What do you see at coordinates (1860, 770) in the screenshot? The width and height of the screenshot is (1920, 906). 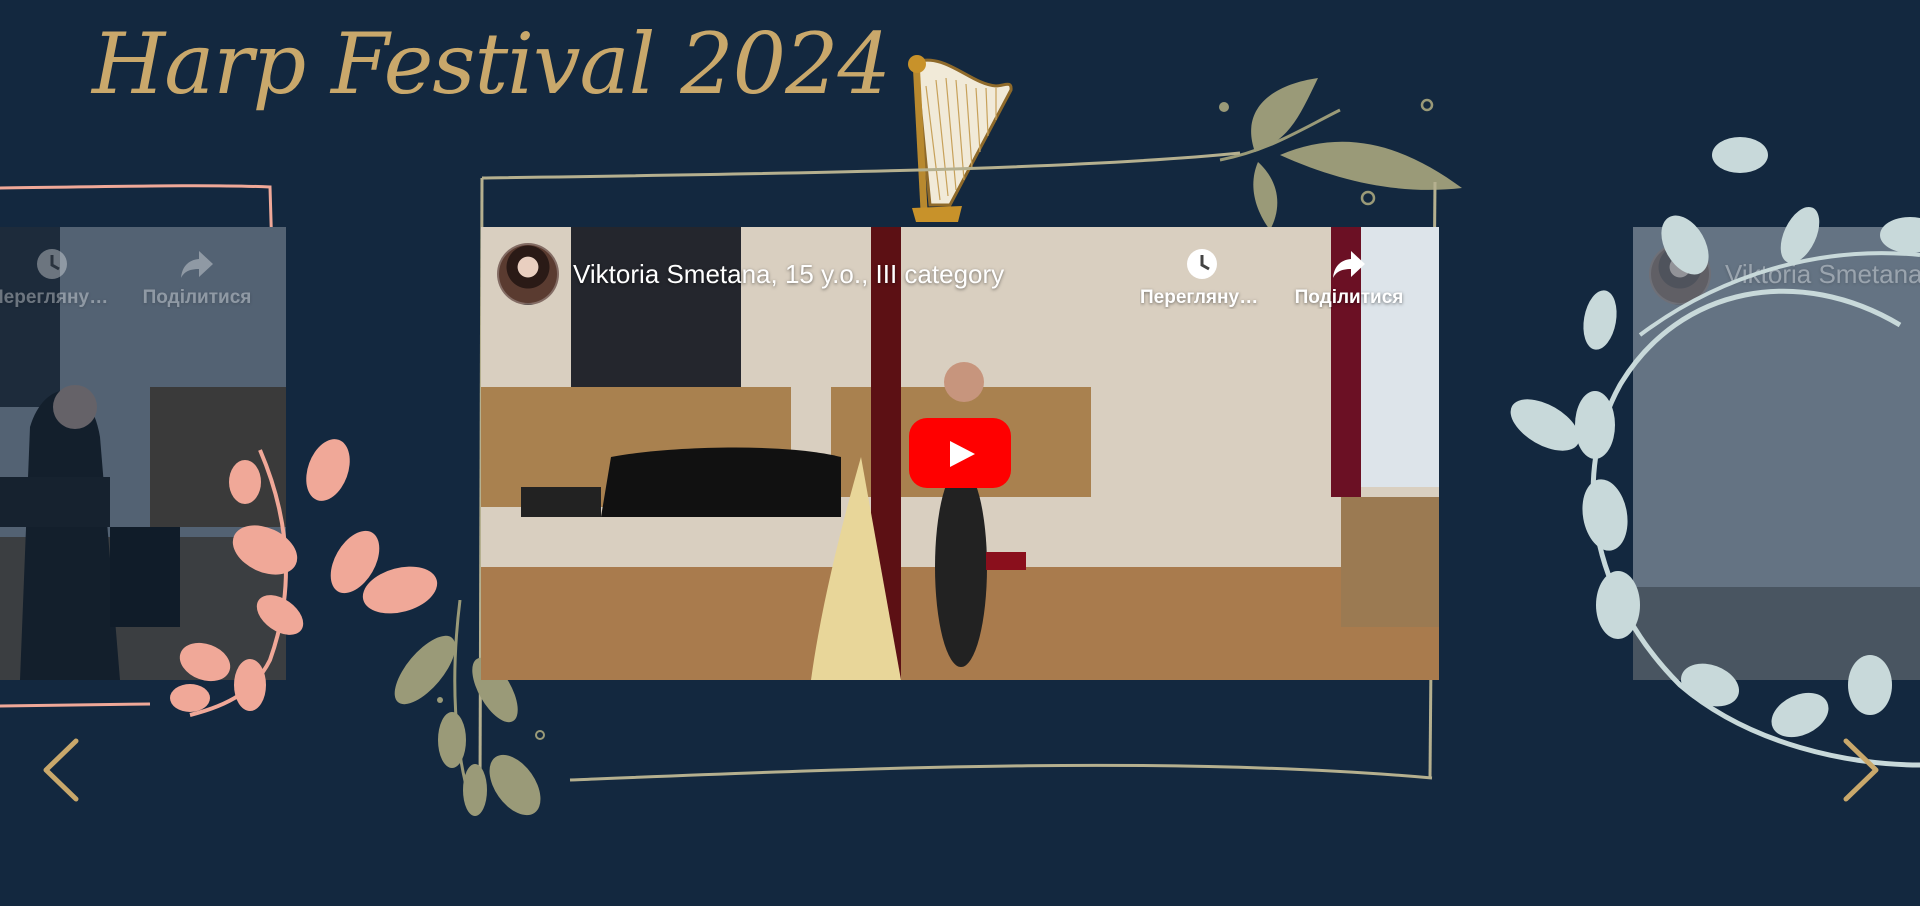 I see `carousel-next-arrow` at bounding box center [1860, 770].